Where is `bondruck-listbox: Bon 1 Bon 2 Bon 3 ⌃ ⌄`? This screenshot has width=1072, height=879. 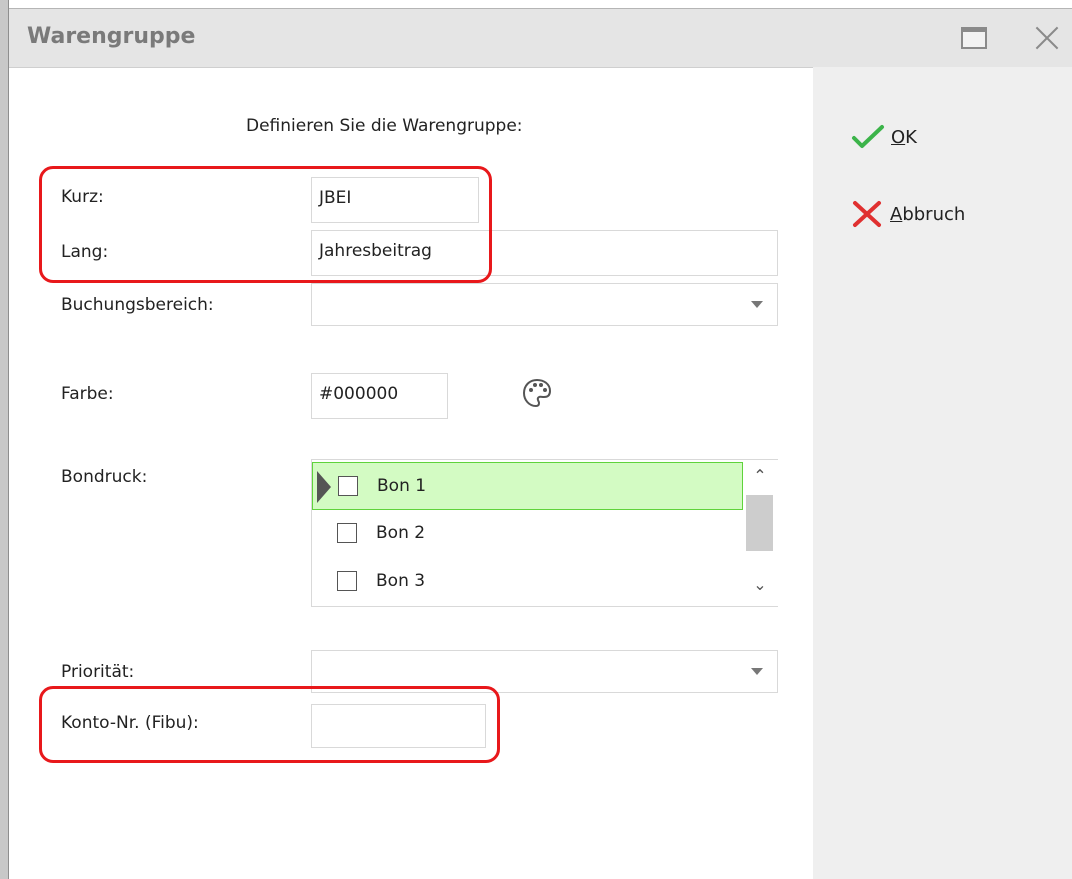
bondruck-listbox: Bon 1 Bon 2 Bon 3 ⌃ ⌄ is located at coordinates (544, 533).